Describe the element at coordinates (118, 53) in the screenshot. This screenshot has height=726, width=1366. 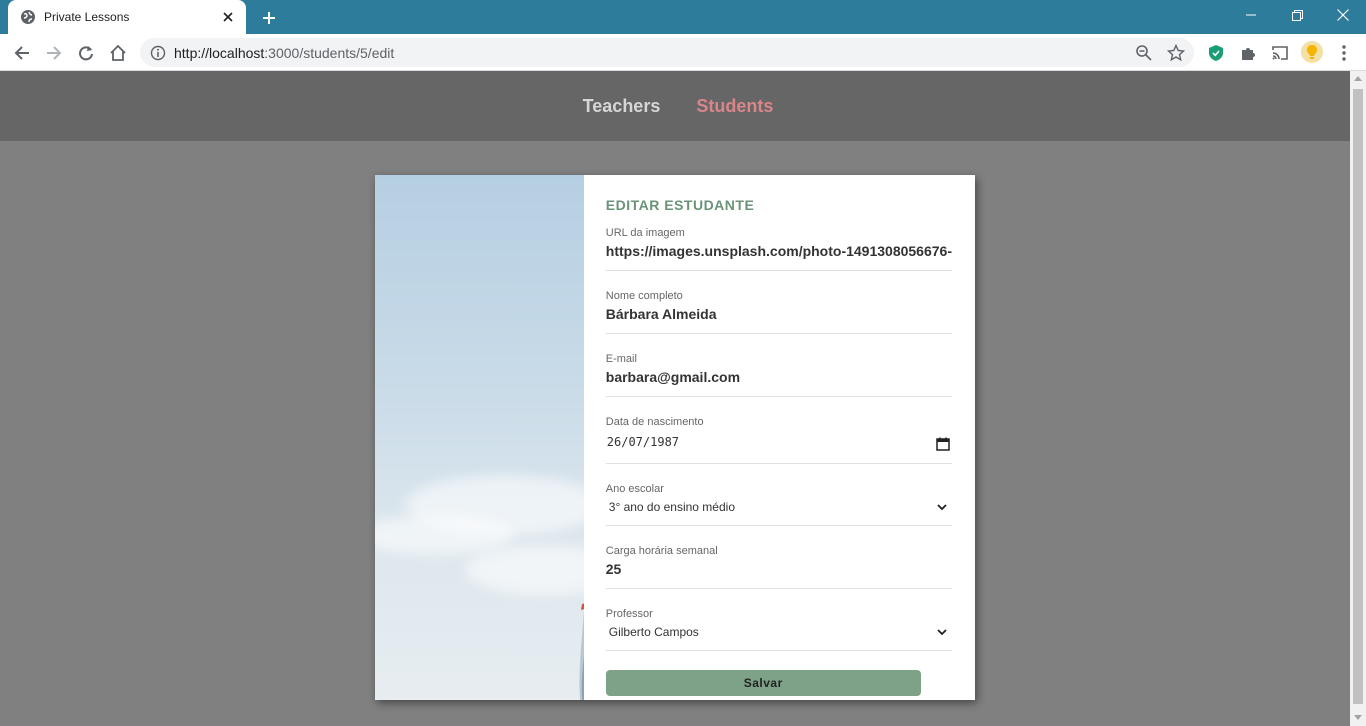
I see `home-icon` at that location.